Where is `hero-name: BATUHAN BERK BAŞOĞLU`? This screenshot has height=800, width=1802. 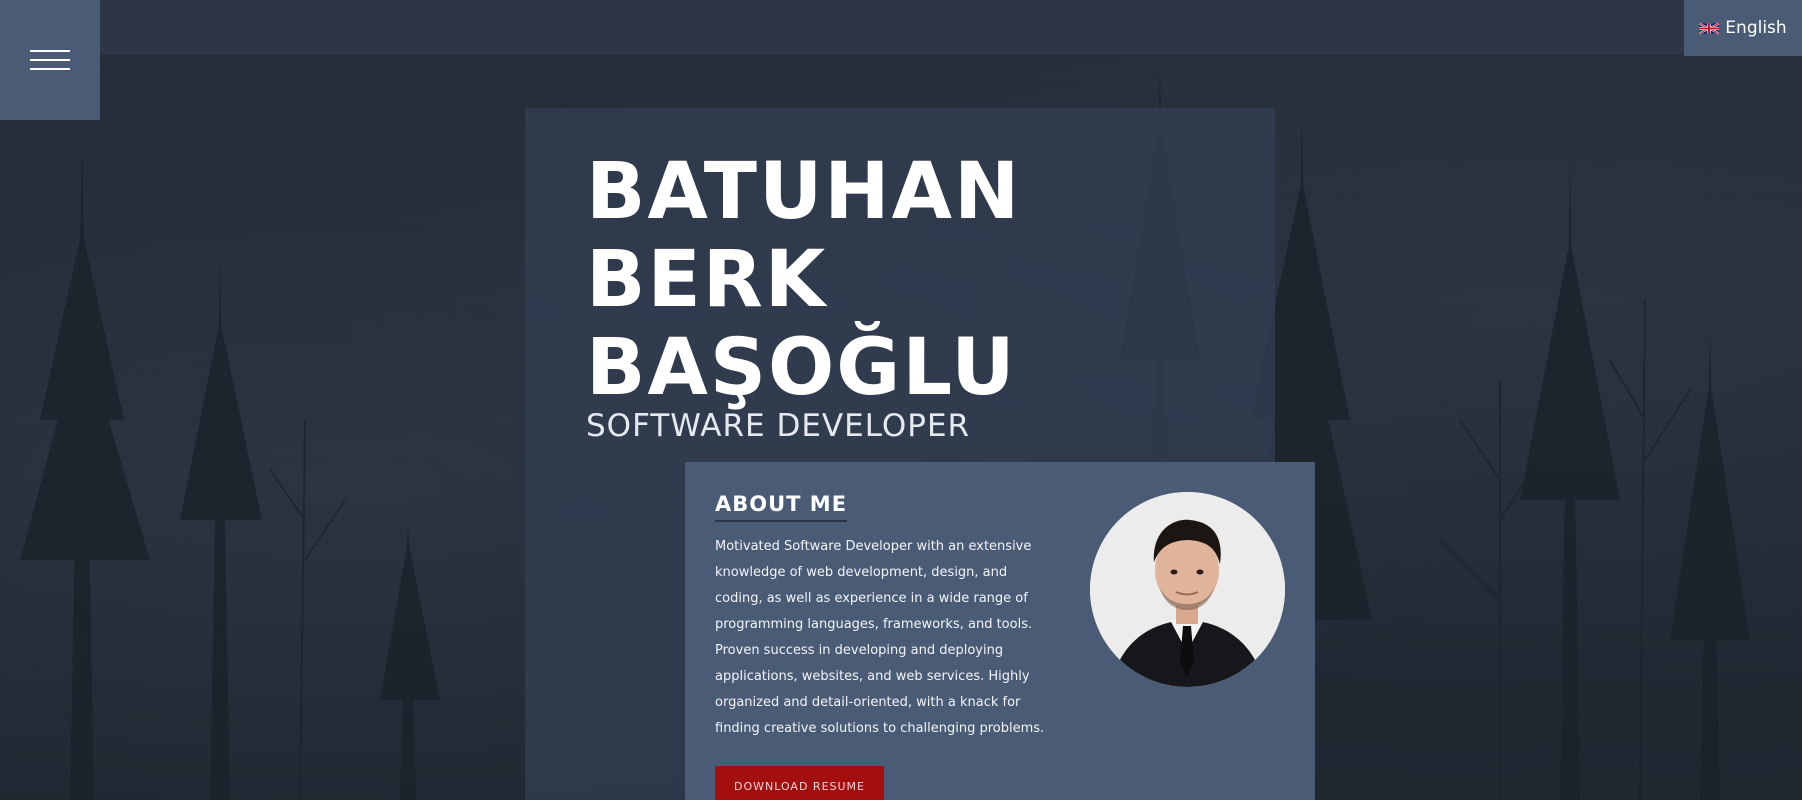 hero-name: BATUHAN BERK BAŞOĞLU is located at coordinates (803, 280).